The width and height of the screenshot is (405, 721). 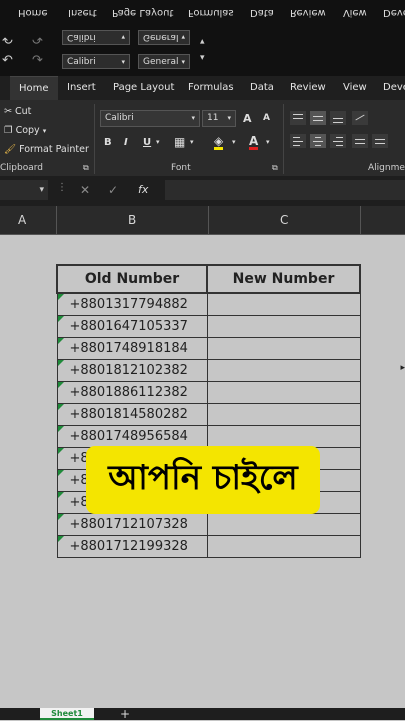 I want to click on middle-align-icon, so click(x=318, y=118).